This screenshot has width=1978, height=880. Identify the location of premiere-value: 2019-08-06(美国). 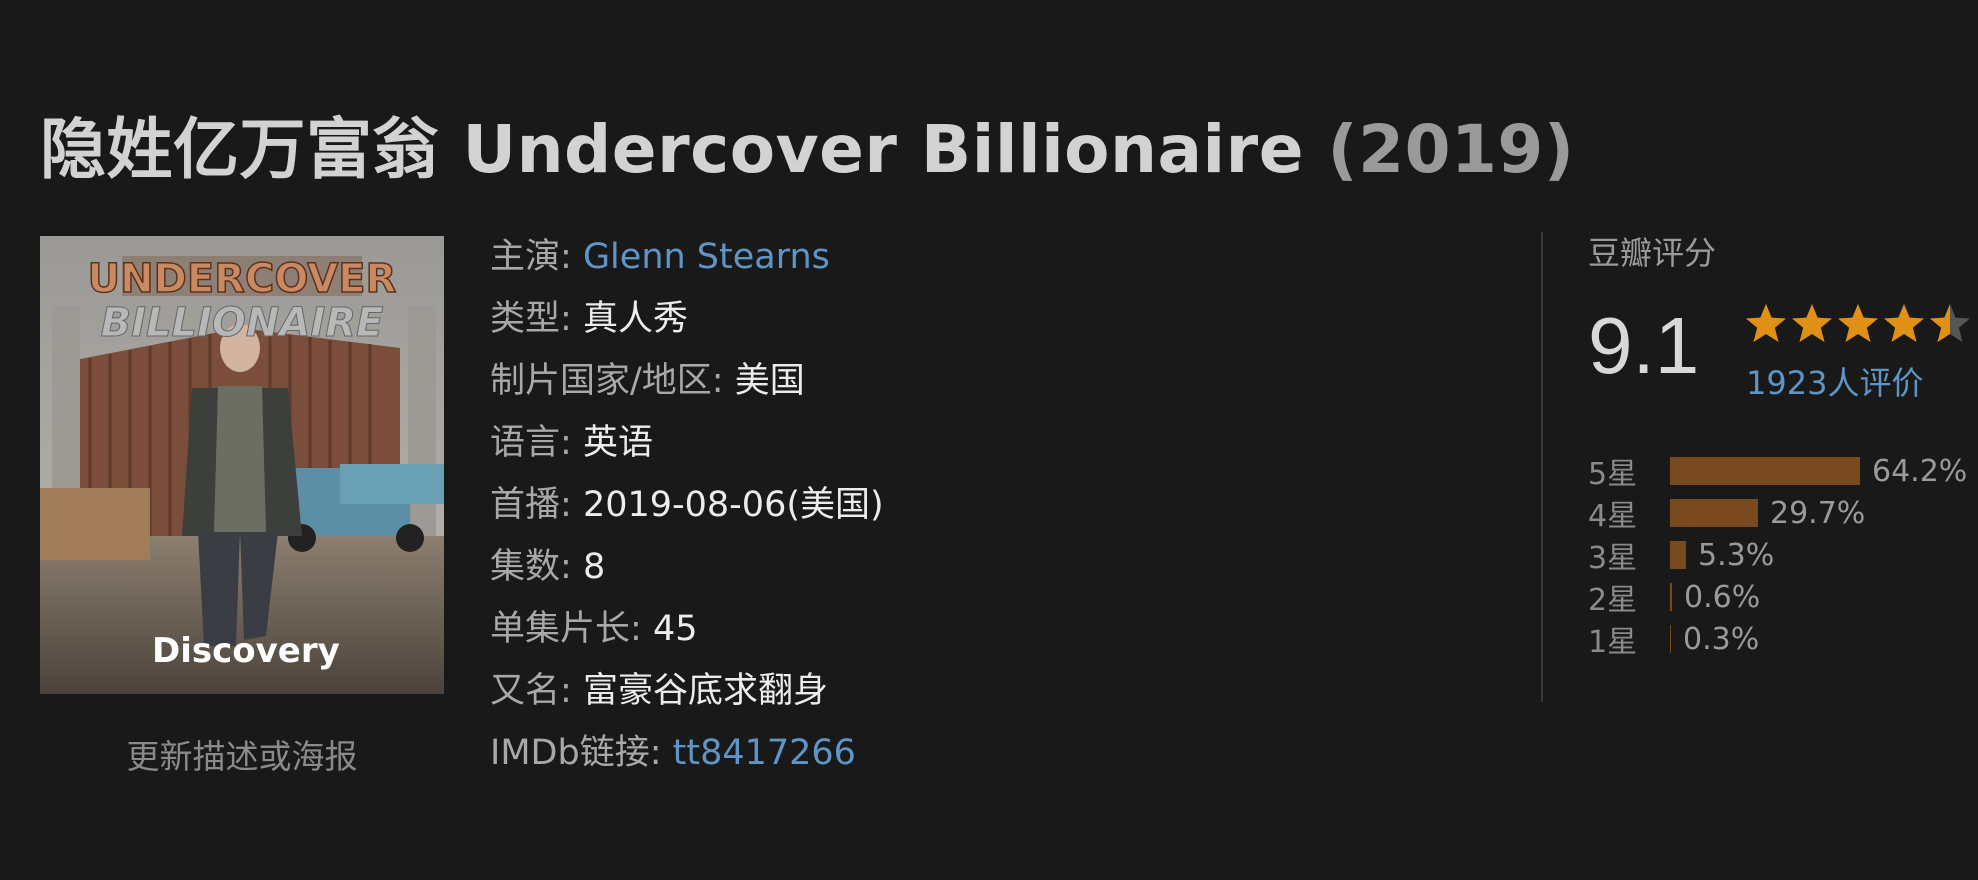
(733, 505).